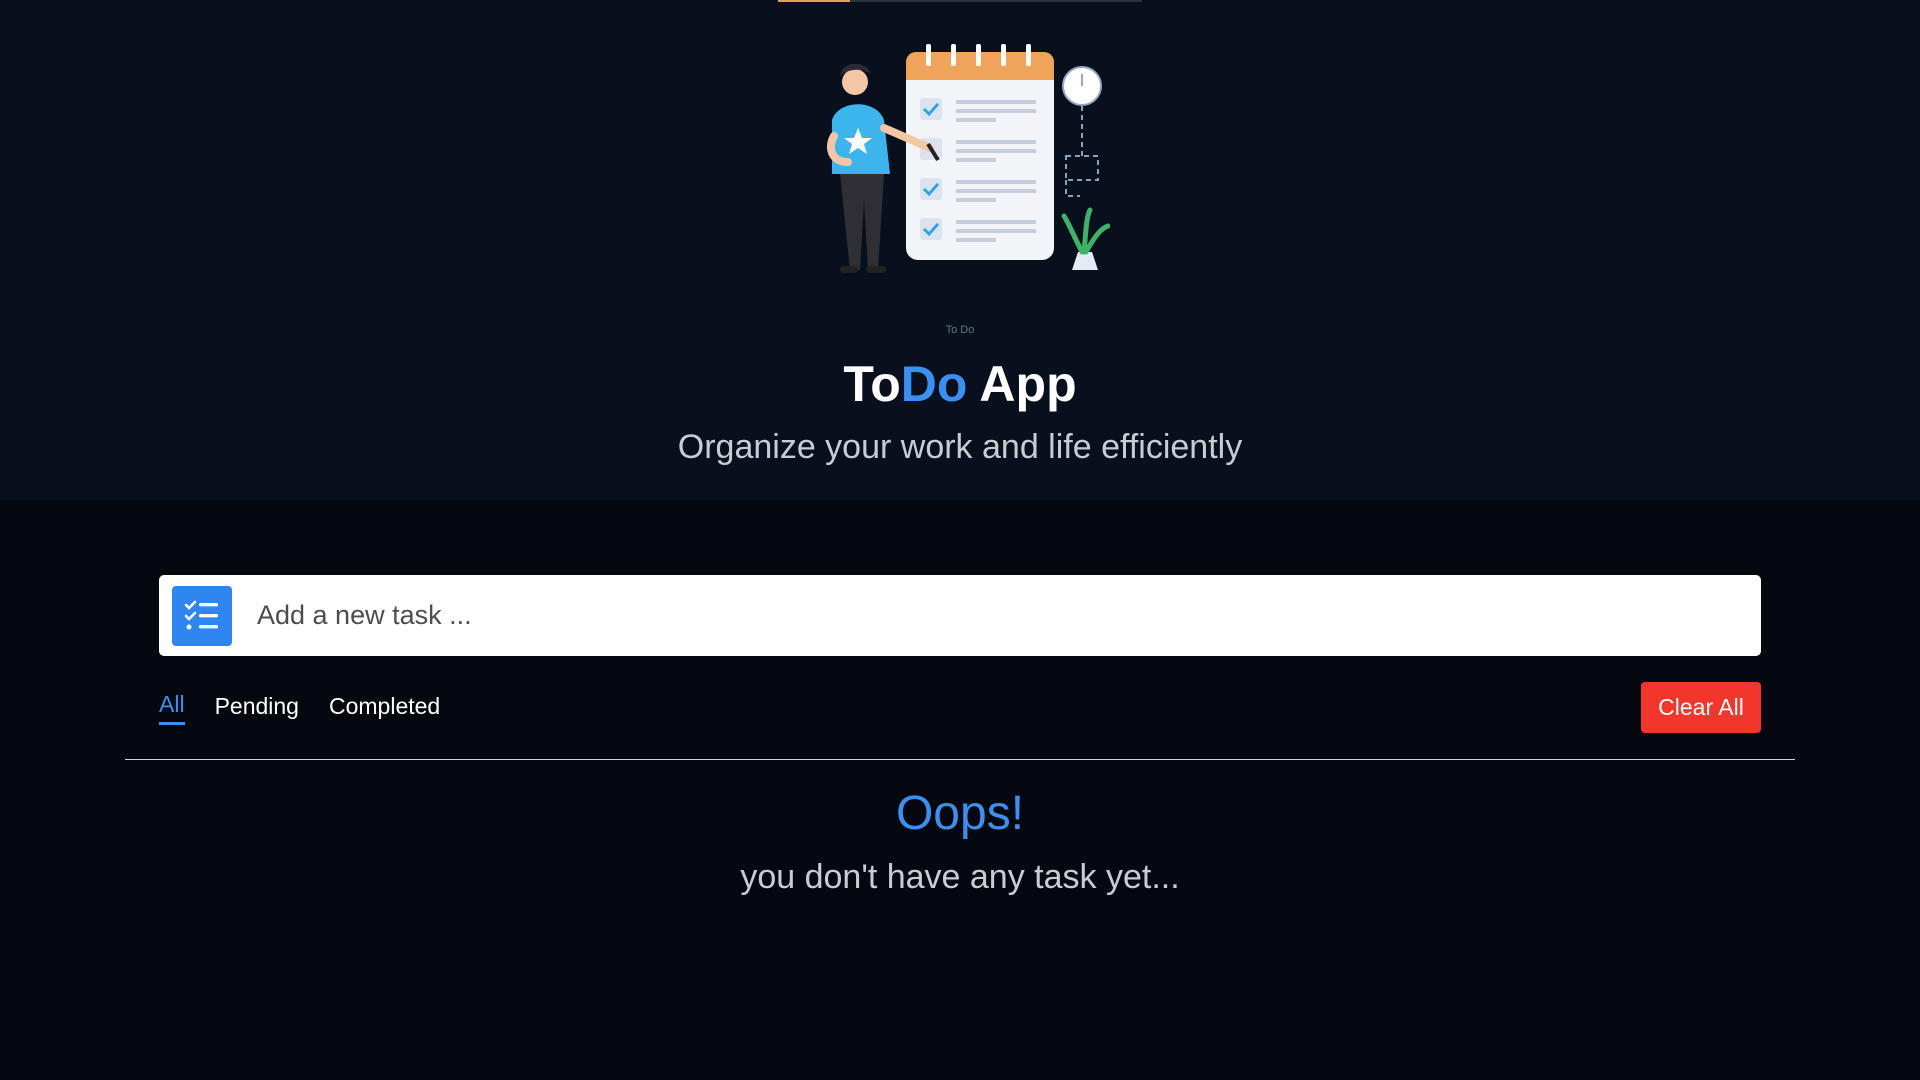 This screenshot has width=1920, height=1080. Describe the element at coordinates (1002, 615) in the screenshot. I see `add-task-input` at that location.